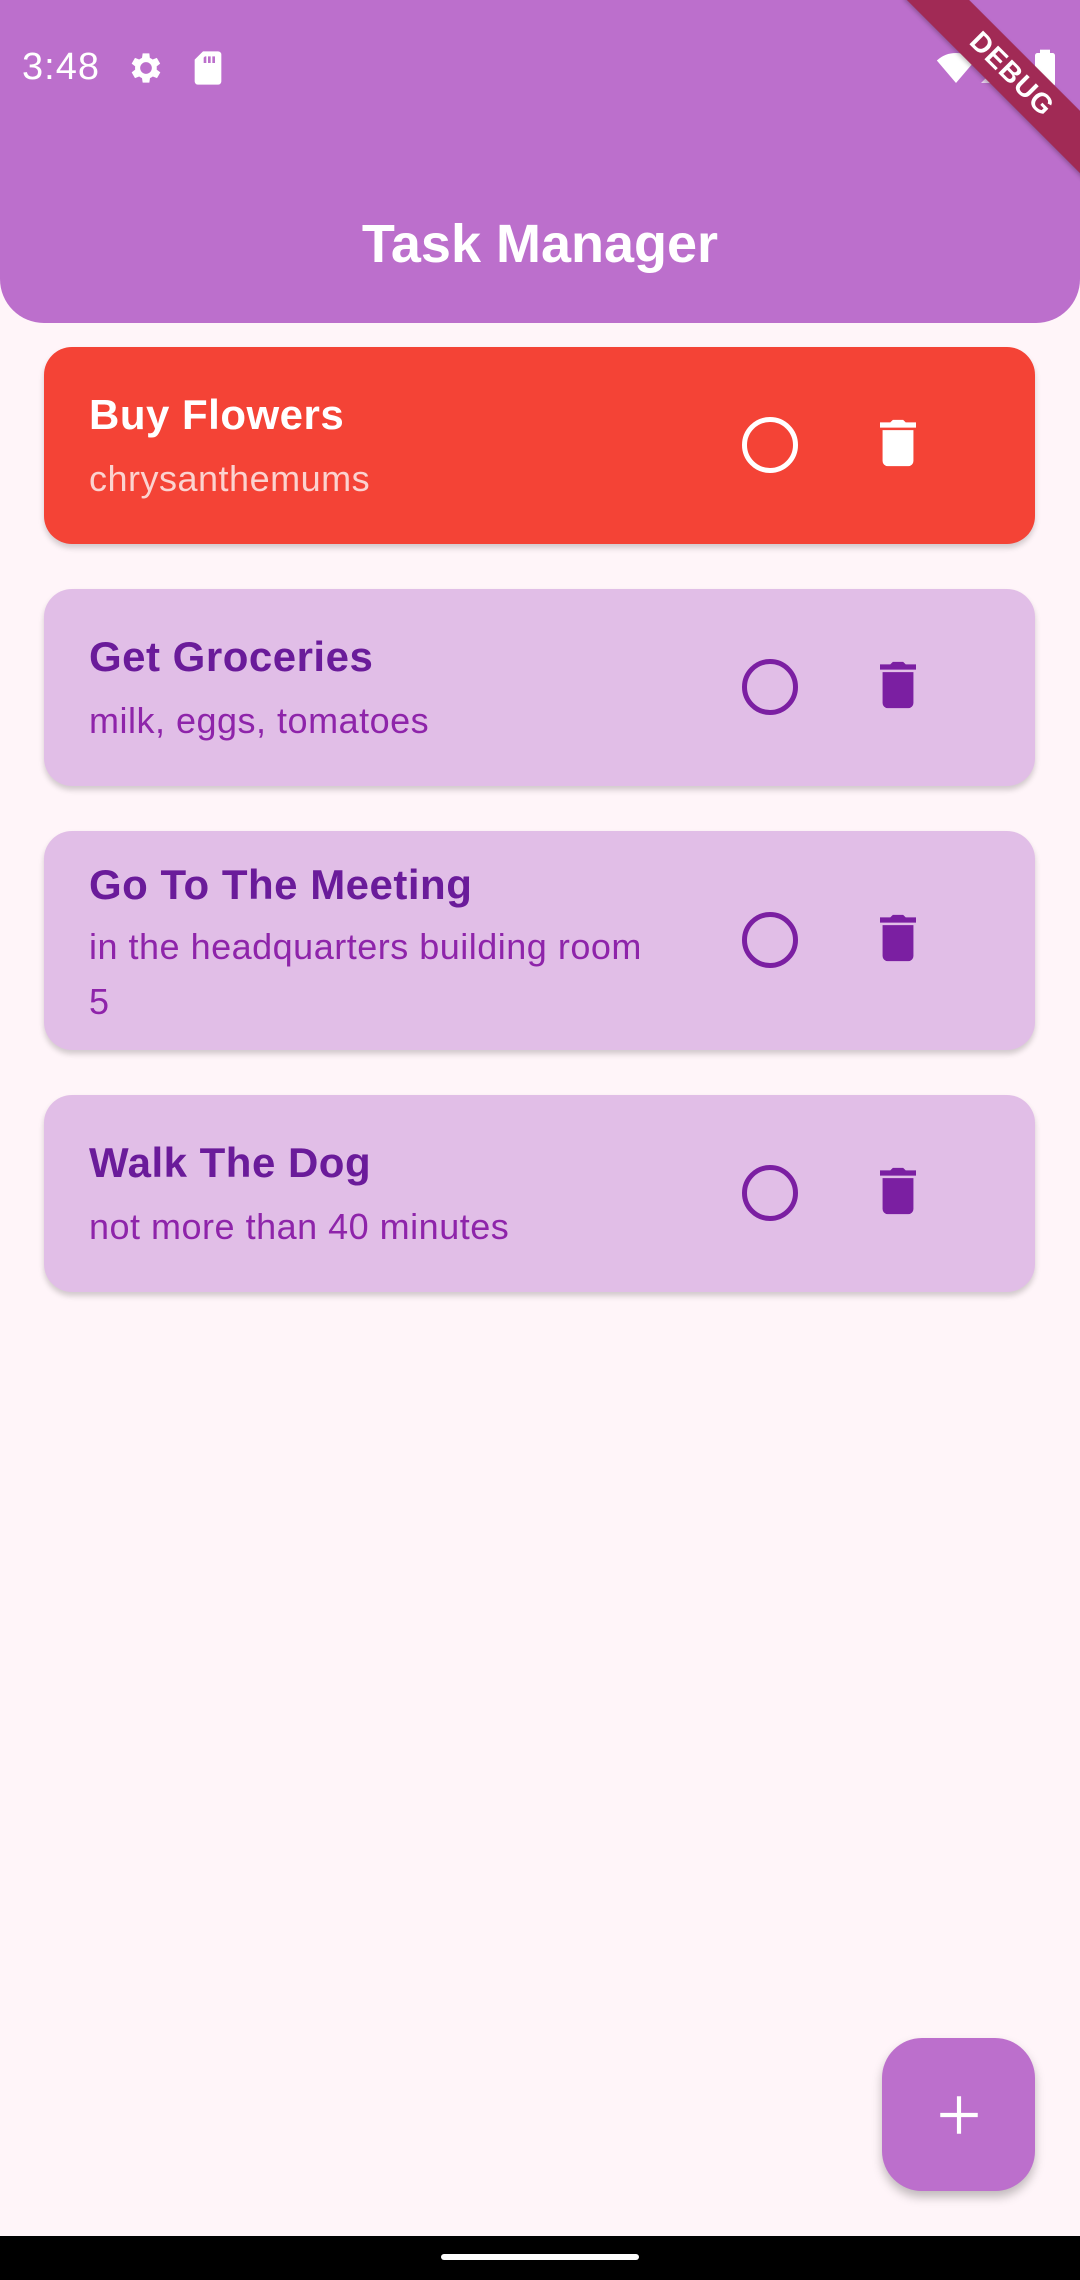 The height and width of the screenshot is (2280, 1080). What do you see at coordinates (539, 687) in the screenshot?
I see `task-card: Get Groceries milk, eggs, tomatoes` at bounding box center [539, 687].